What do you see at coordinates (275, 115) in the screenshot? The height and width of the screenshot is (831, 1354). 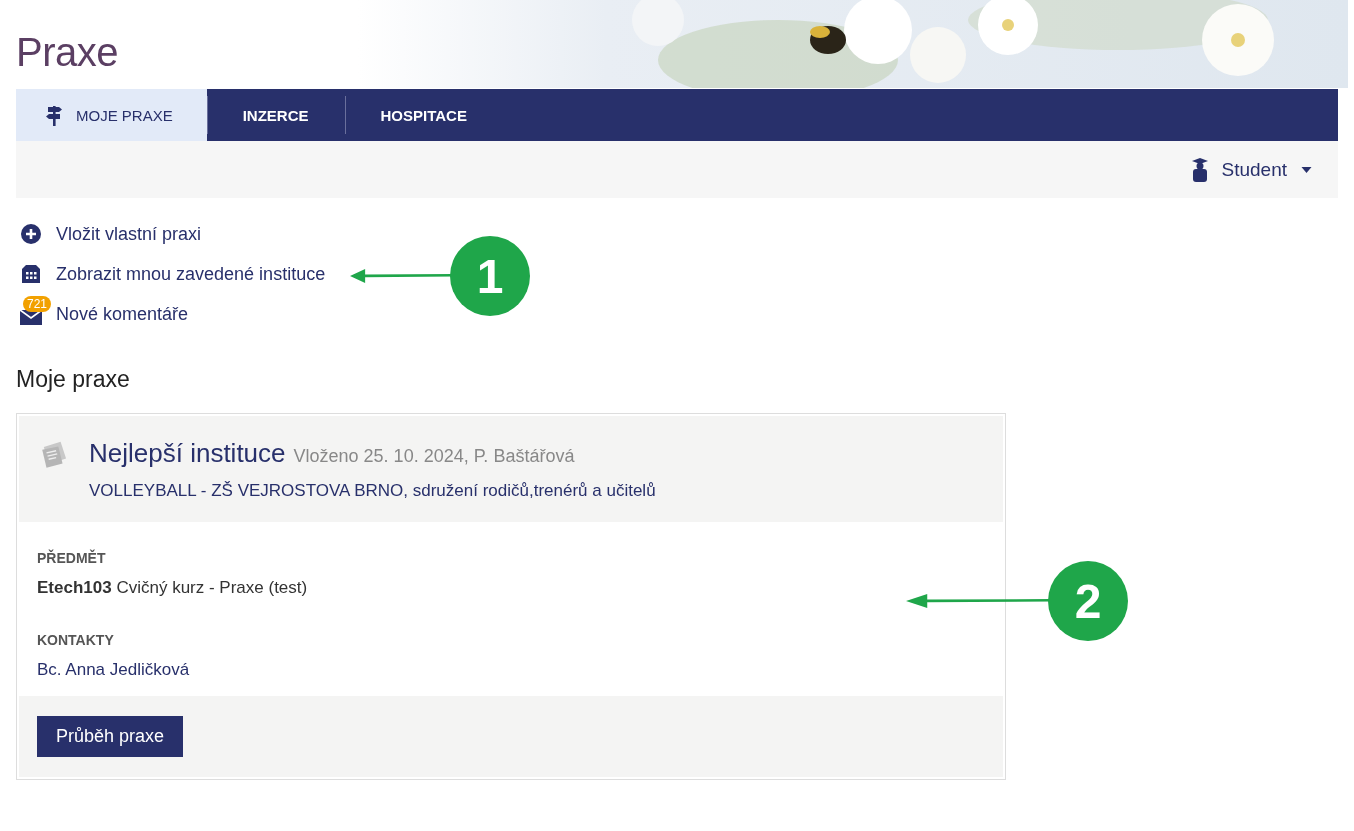 I see `nav-tab: INZERCE` at bounding box center [275, 115].